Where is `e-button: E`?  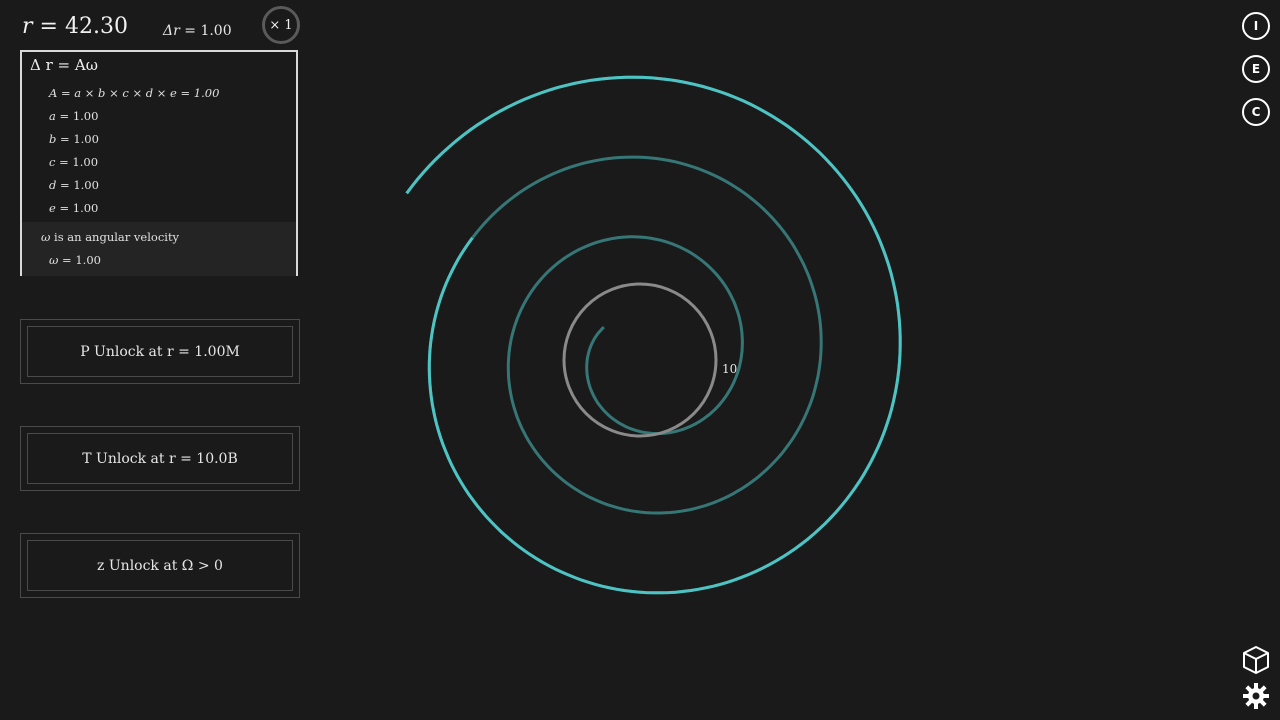 e-button: E is located at coordinates (1256, 69).